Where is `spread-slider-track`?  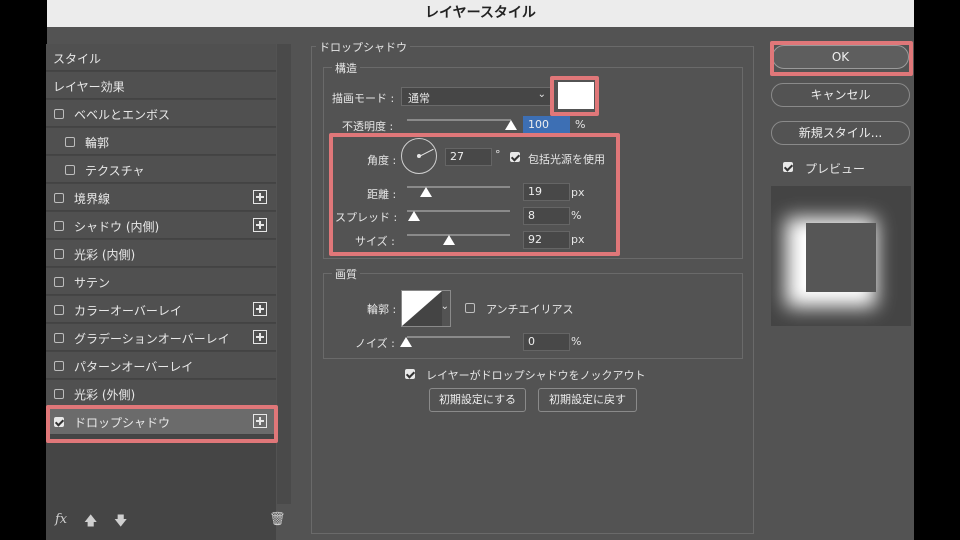 spread-slider-track is located at coordinates (458, 211).